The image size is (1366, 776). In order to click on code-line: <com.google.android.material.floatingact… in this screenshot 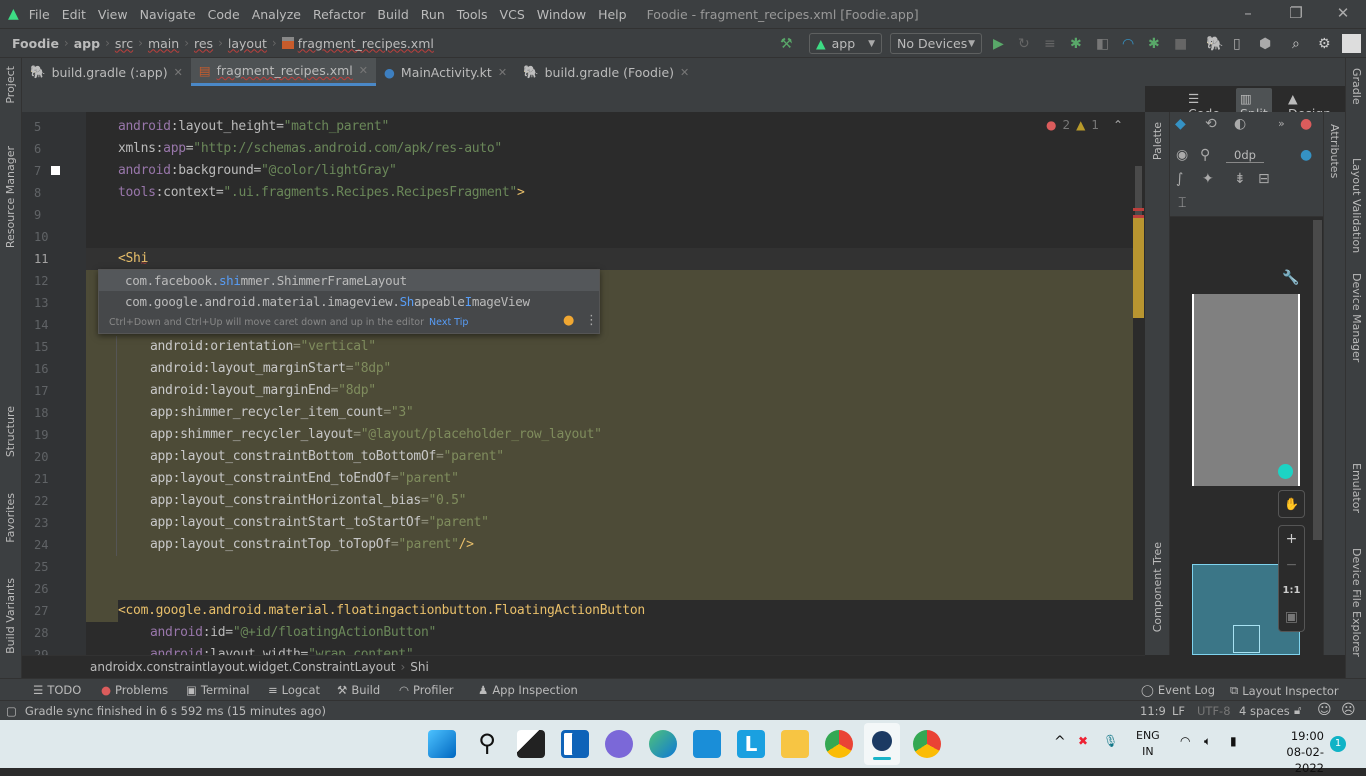, I will do `click(381, 611)`.